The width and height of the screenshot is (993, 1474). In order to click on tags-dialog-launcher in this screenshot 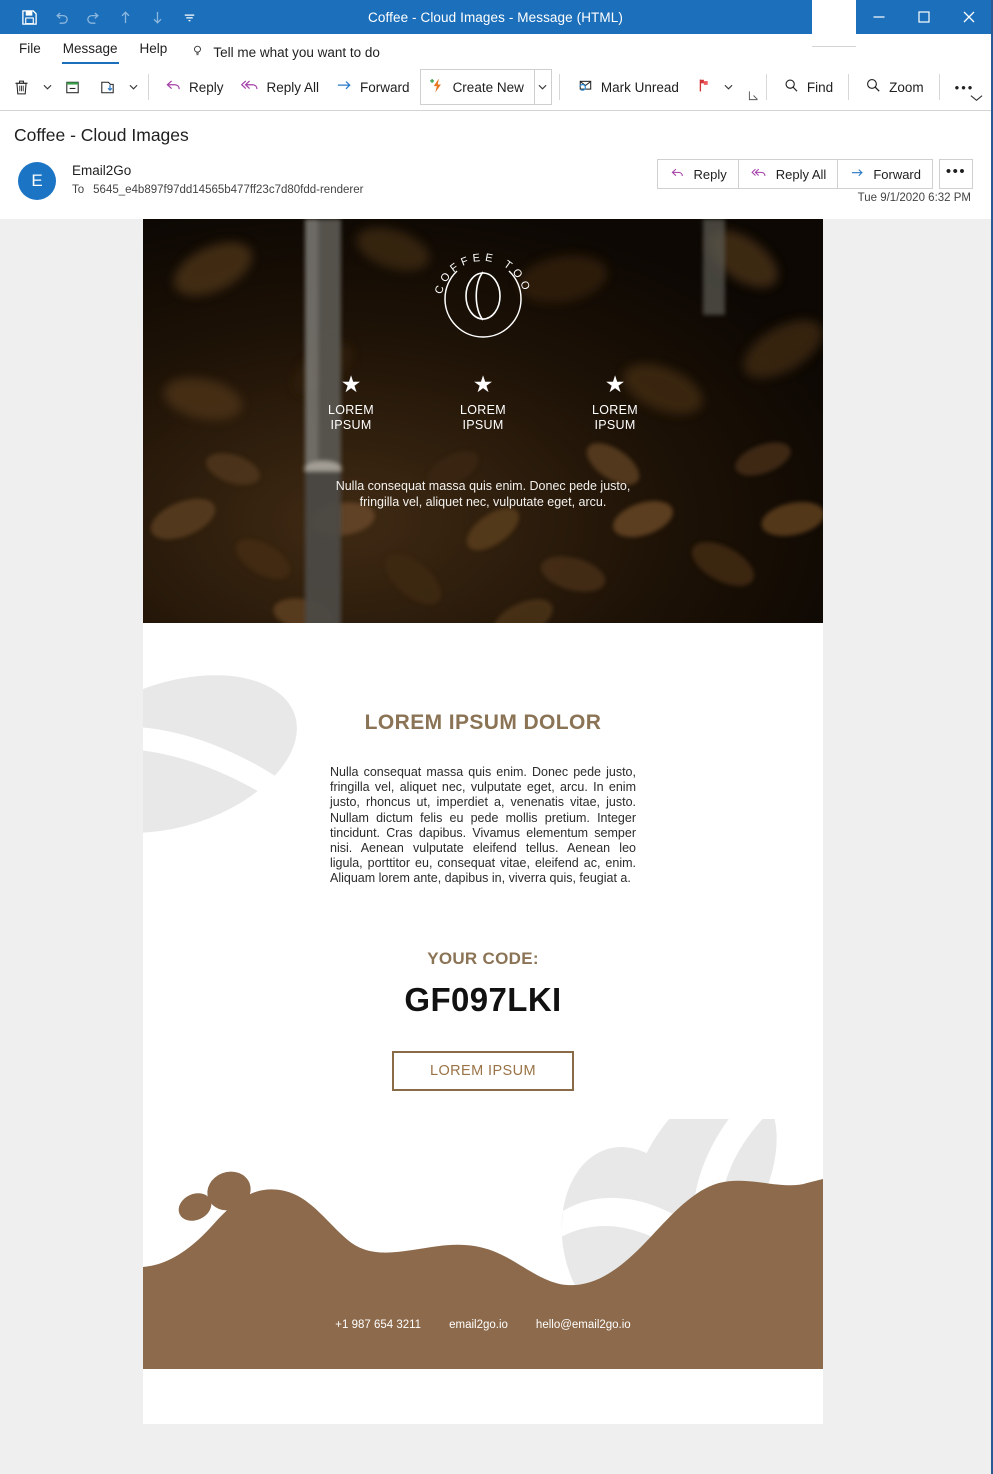, I will do `click(748, 87)`.